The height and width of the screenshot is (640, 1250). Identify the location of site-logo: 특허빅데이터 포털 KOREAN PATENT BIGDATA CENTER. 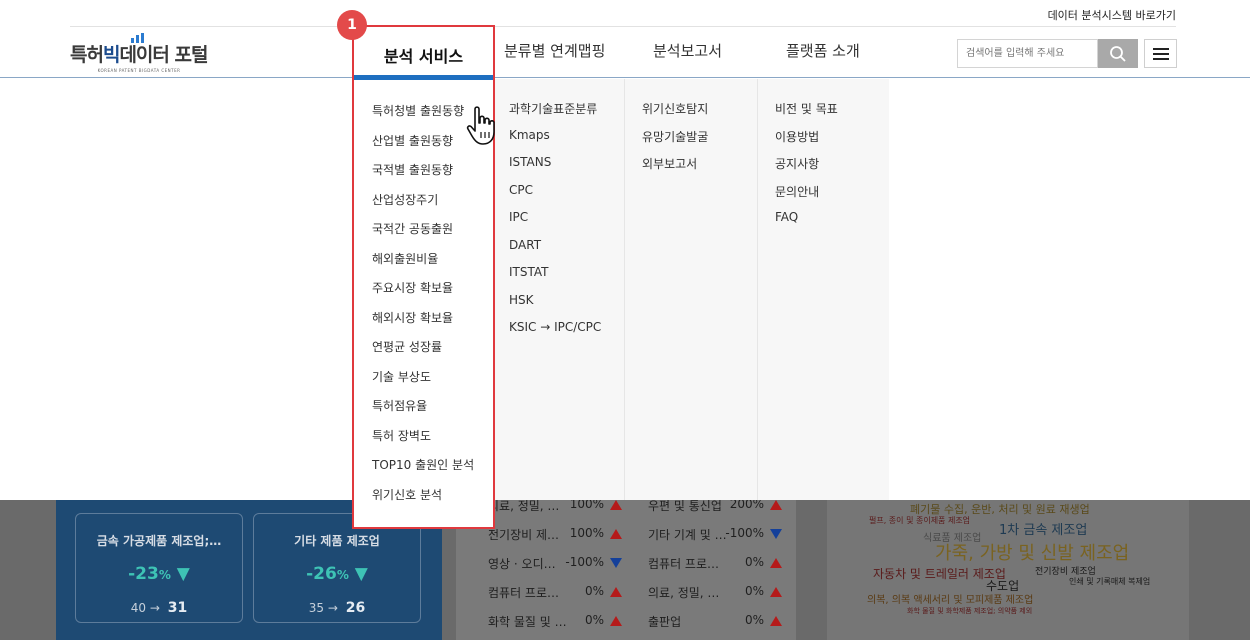
(139, 53).